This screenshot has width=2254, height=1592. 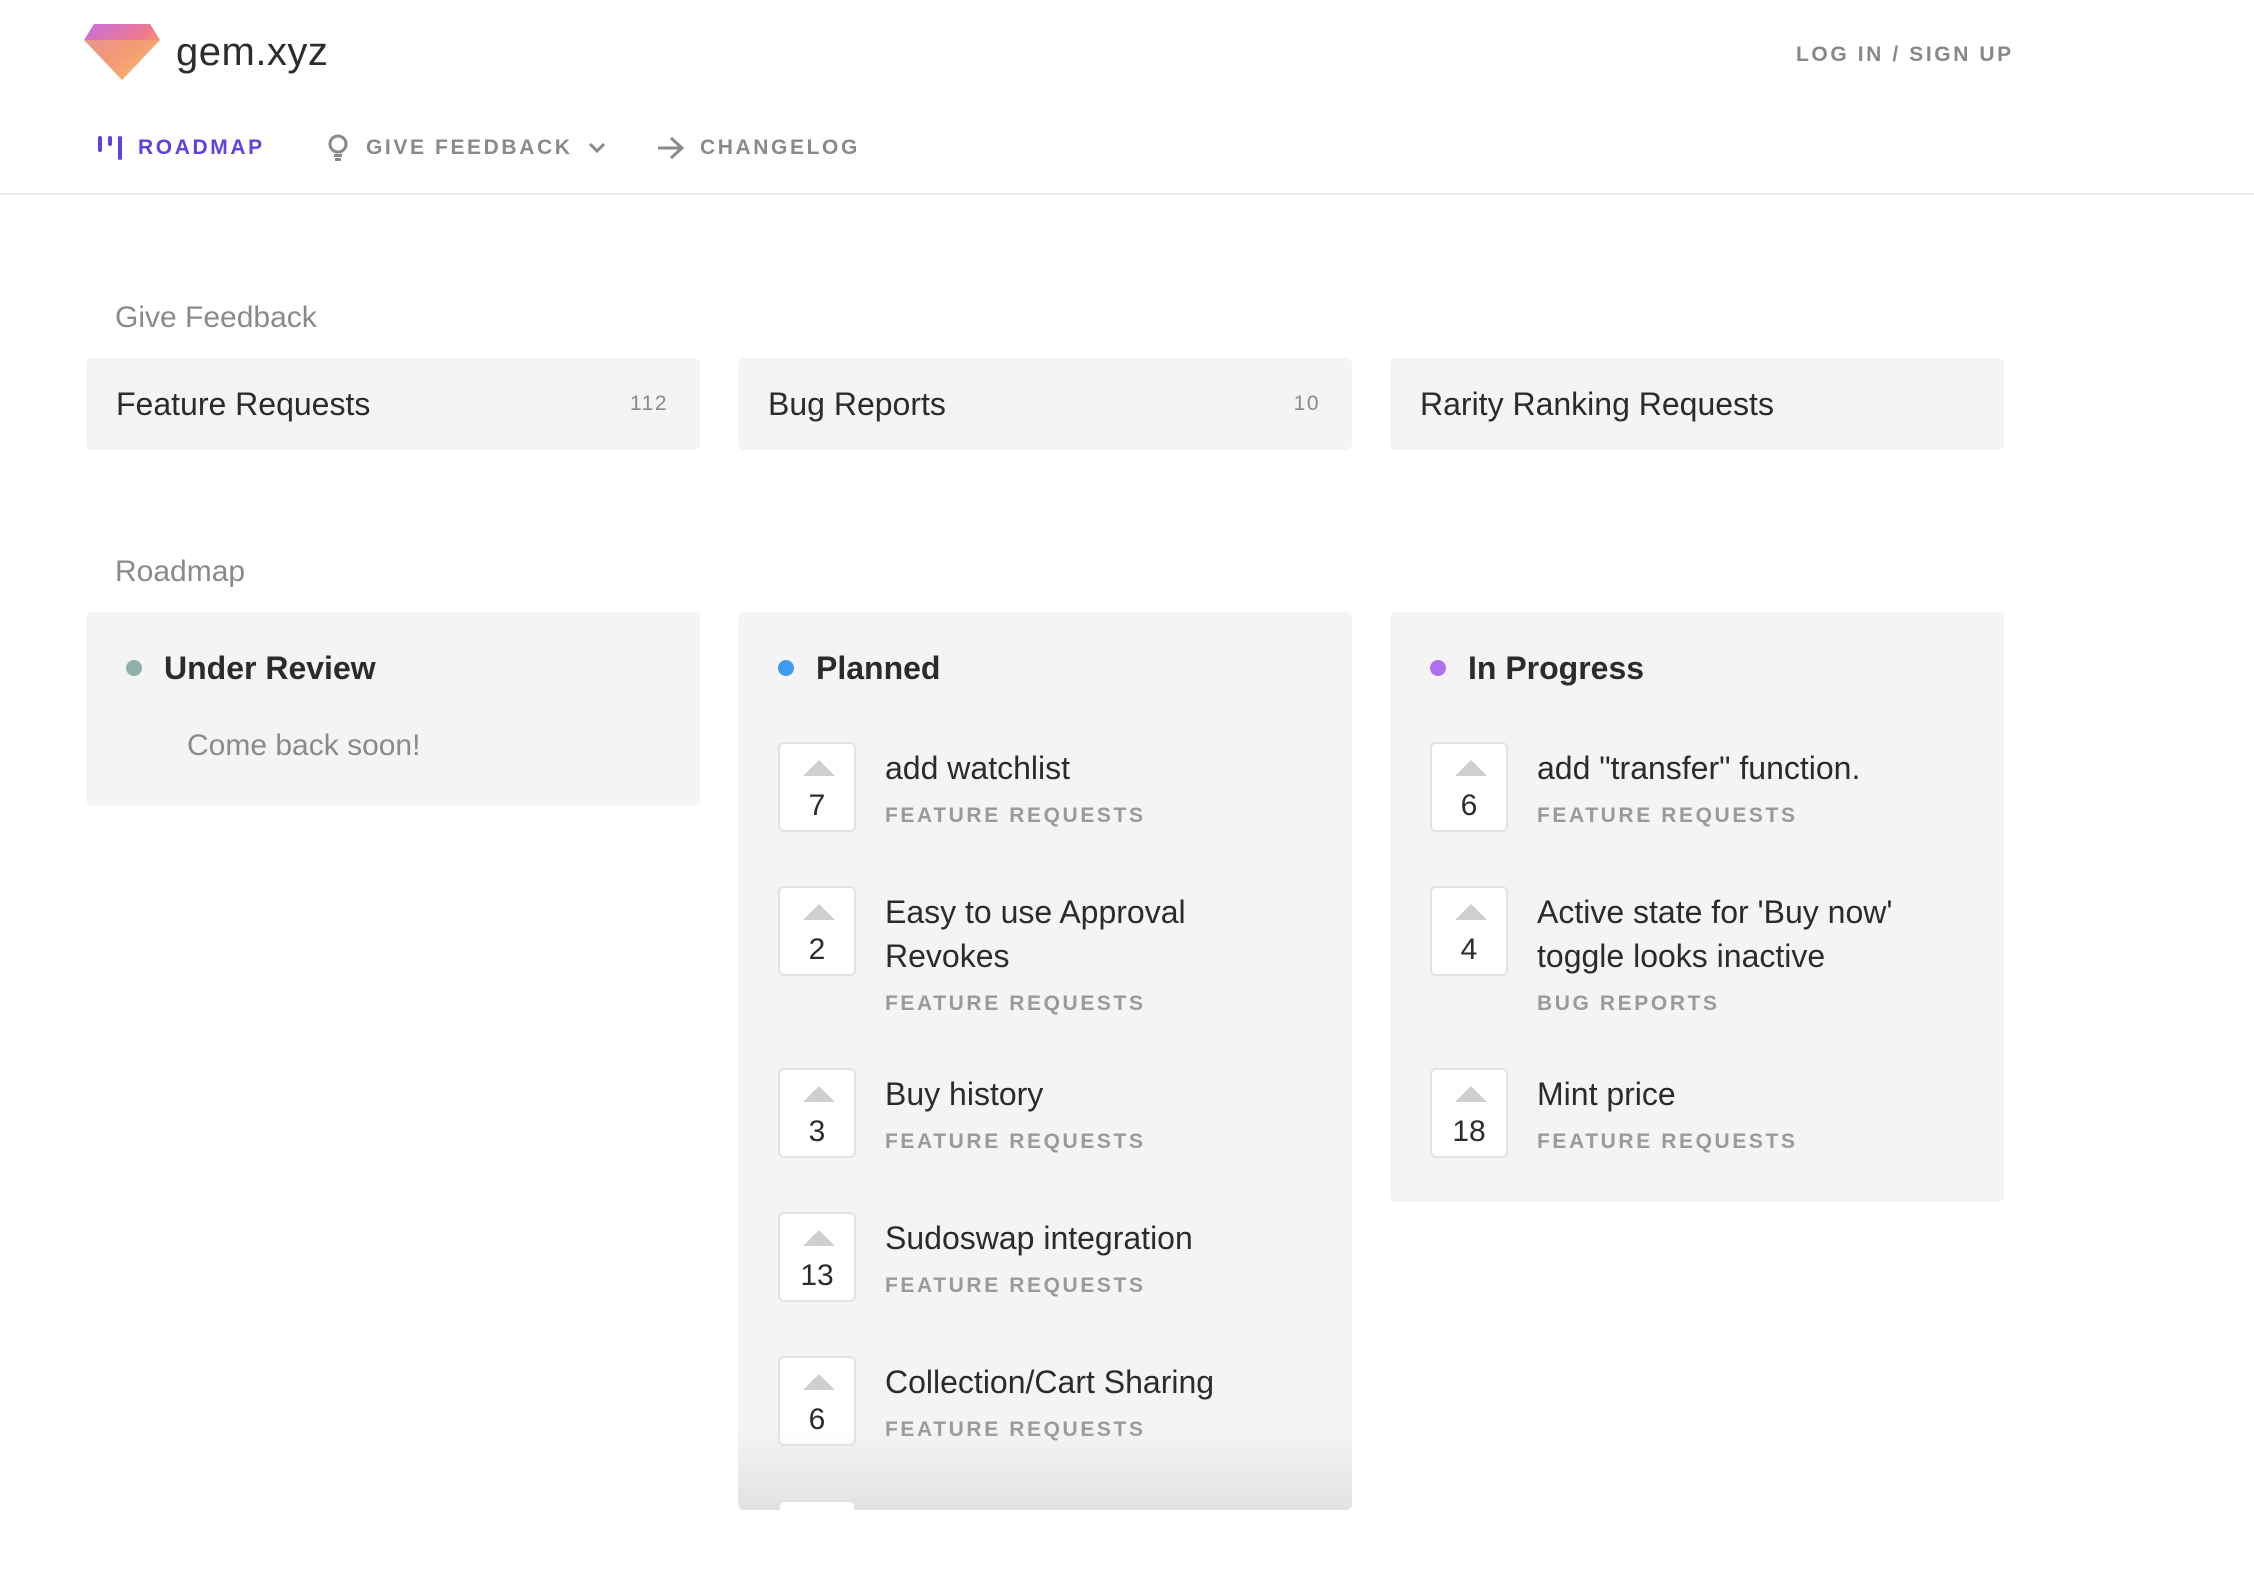 I want to click on upvote-button: 2, so click(x=817, y=931).